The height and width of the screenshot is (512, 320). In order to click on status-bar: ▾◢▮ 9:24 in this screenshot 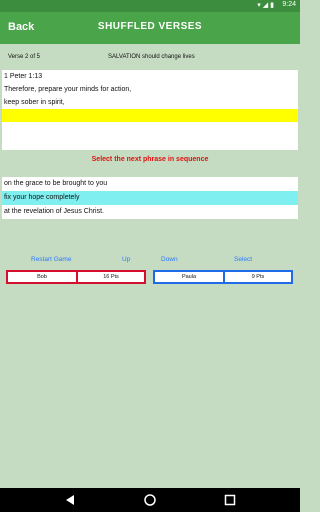, I will do `click(150, 6)`.